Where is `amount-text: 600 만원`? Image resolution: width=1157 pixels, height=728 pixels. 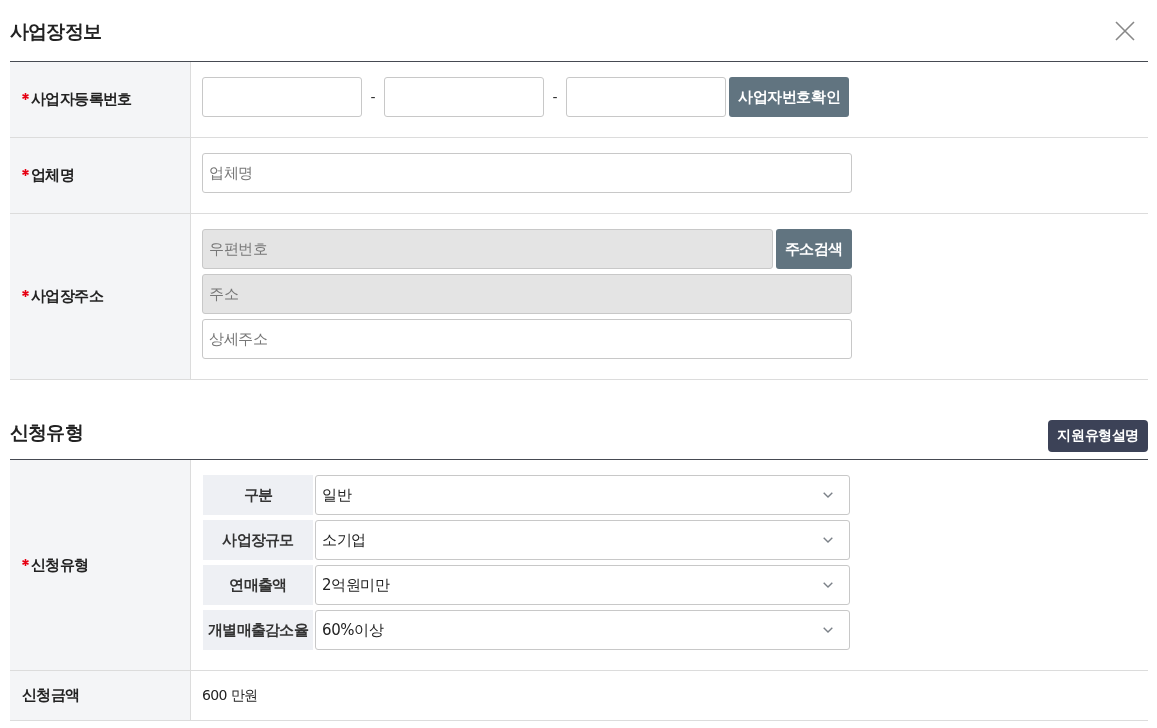 amount-text: 600 만원 is located at coordinates (230, 695).